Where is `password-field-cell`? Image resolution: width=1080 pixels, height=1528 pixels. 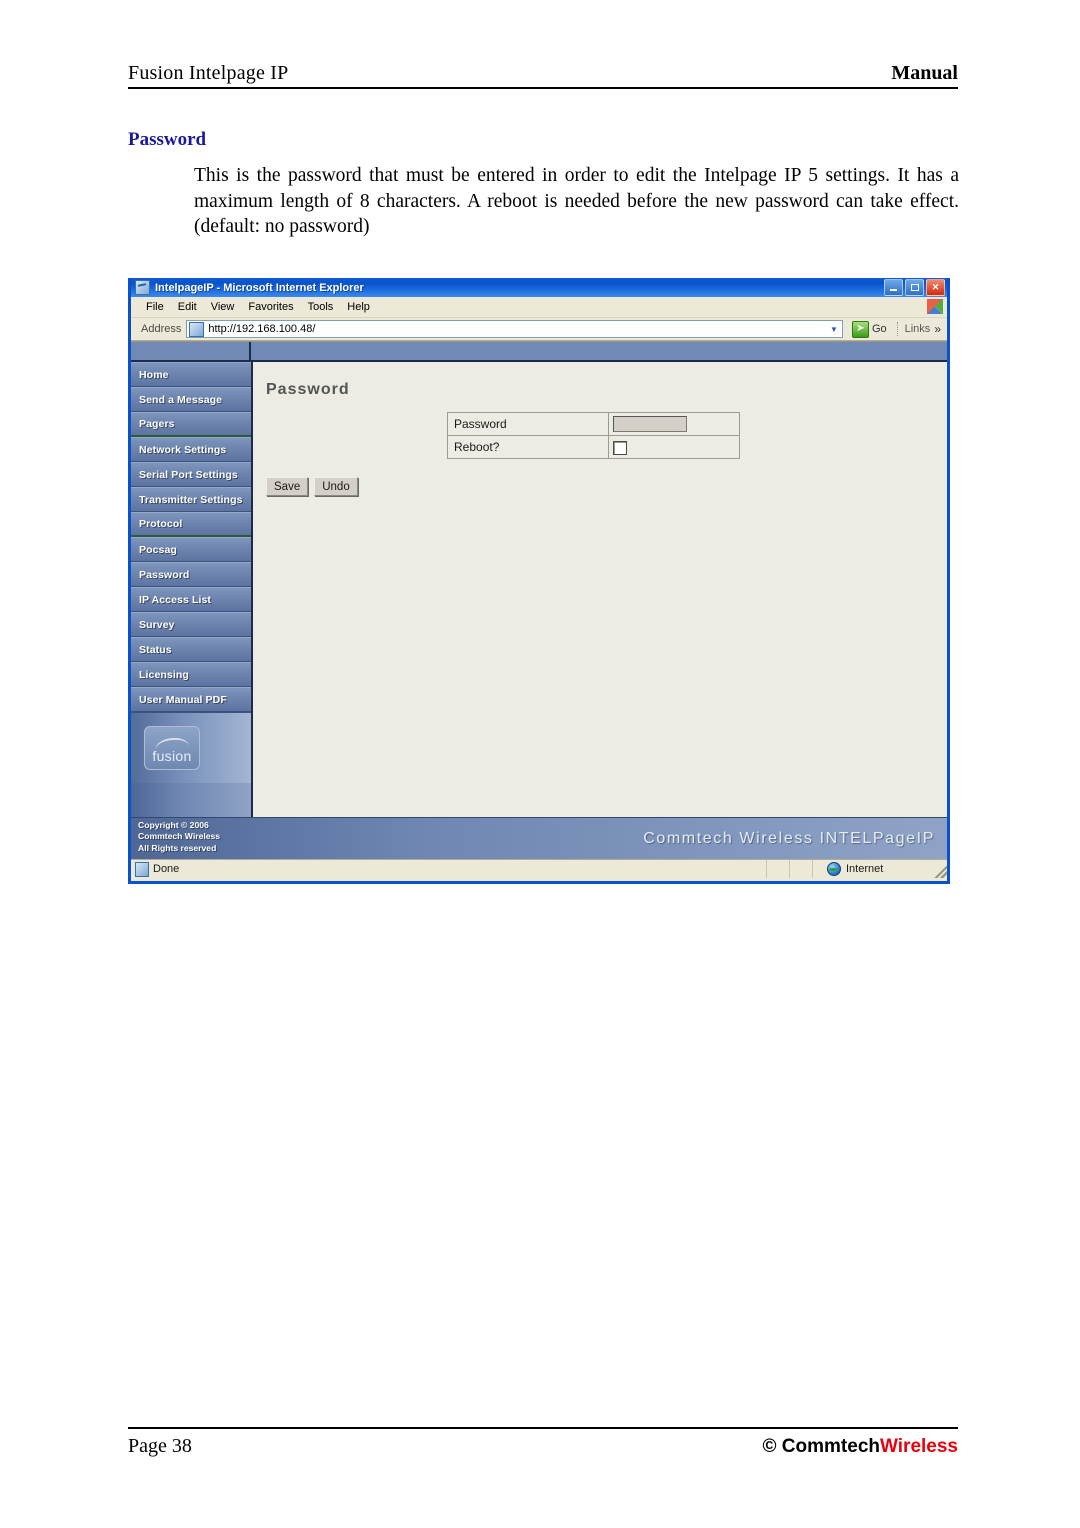
password-field-cell is located at coordinates (674, 424).